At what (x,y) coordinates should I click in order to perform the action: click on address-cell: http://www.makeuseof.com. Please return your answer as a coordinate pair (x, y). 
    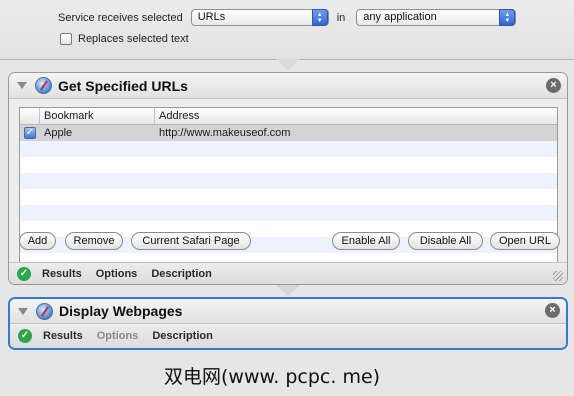
    Looking at the image, I should click on (222, 133).